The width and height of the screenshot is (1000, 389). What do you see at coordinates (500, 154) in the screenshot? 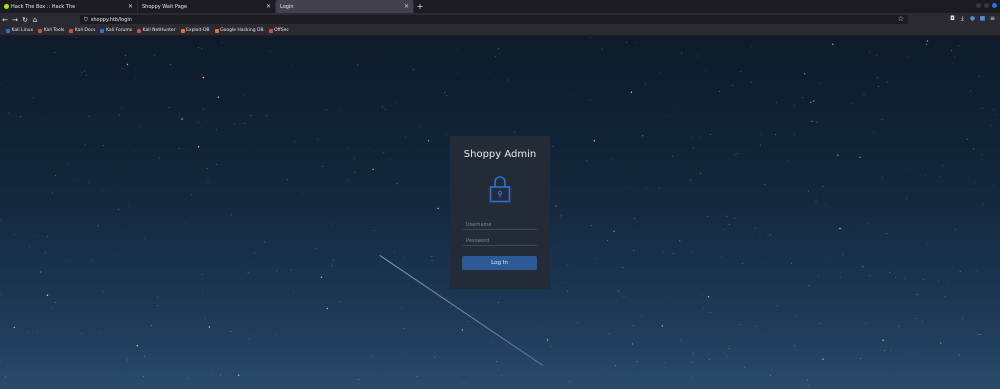
I see `login-title: Shoppy Admin` at bounding box center [500, 154].